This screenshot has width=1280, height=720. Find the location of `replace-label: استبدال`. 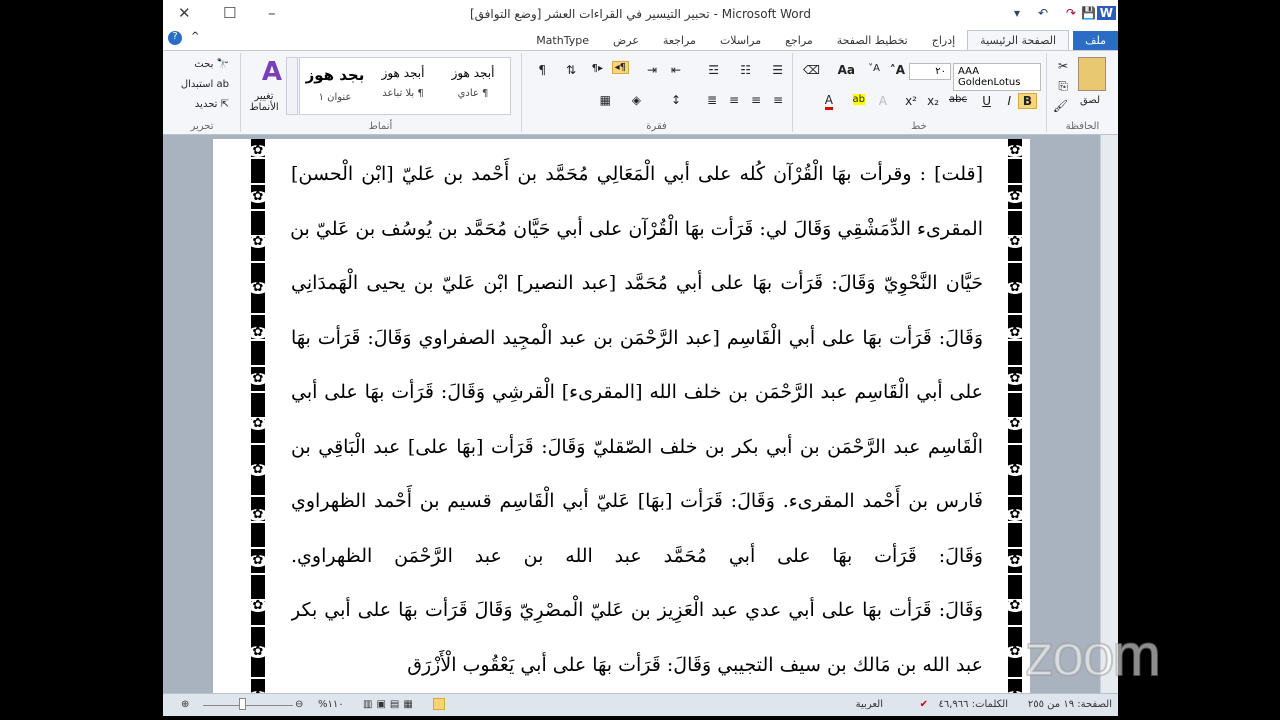

replace-label: استبدال is located at coordinates (197, 84).